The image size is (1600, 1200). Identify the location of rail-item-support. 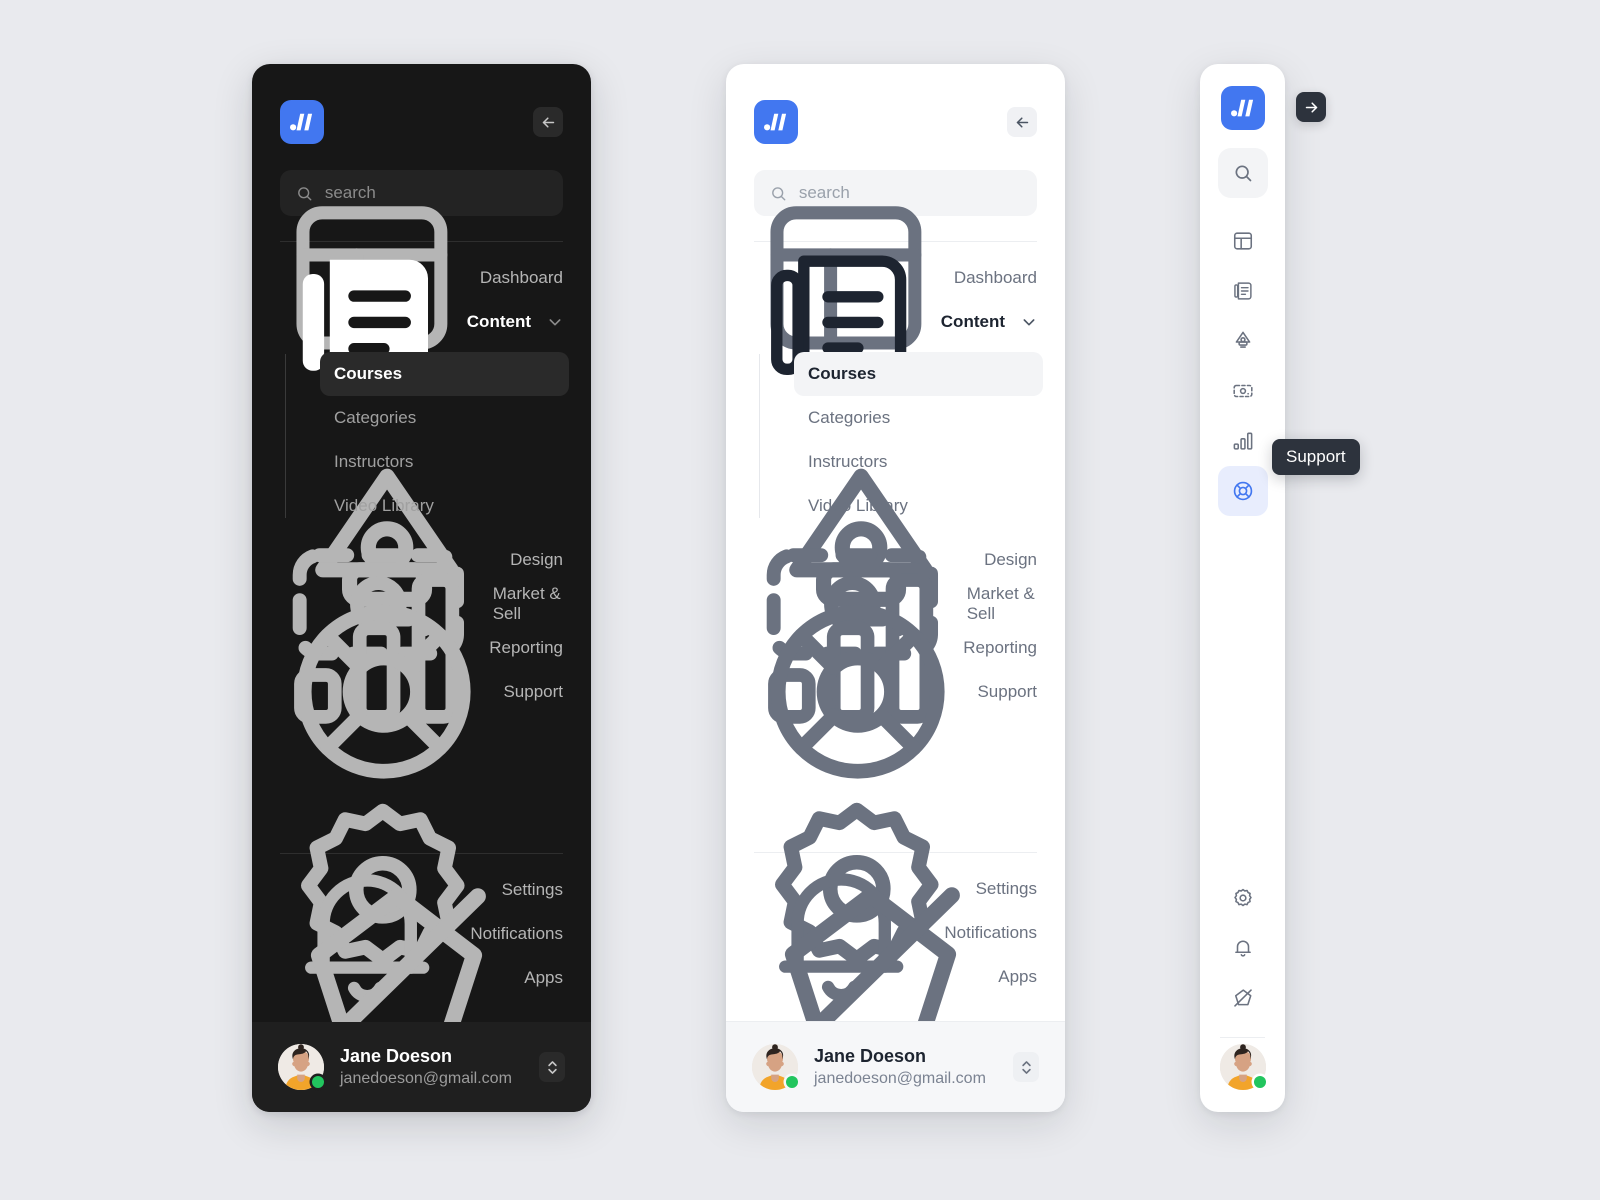
(1242, 491).